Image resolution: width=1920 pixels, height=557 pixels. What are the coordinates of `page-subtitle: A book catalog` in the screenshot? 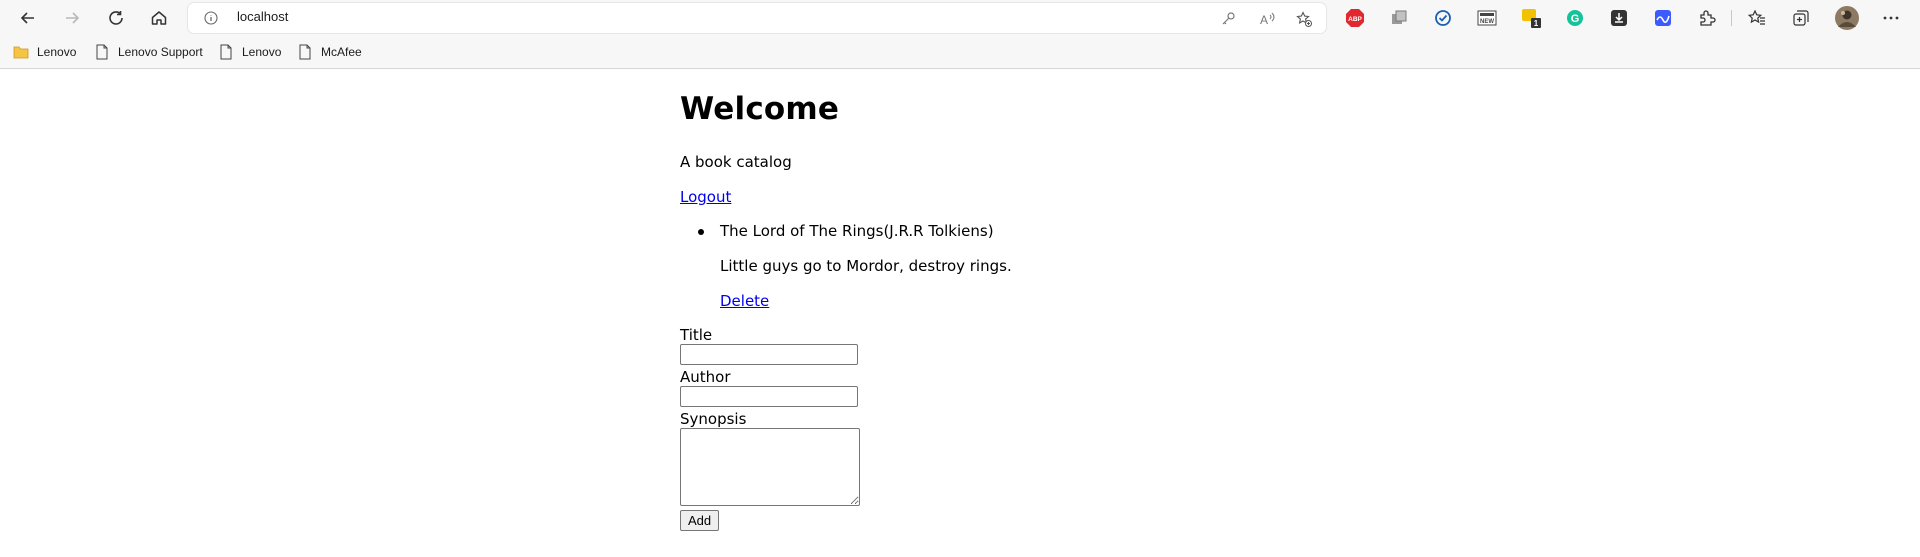 It's located at (736, 162).